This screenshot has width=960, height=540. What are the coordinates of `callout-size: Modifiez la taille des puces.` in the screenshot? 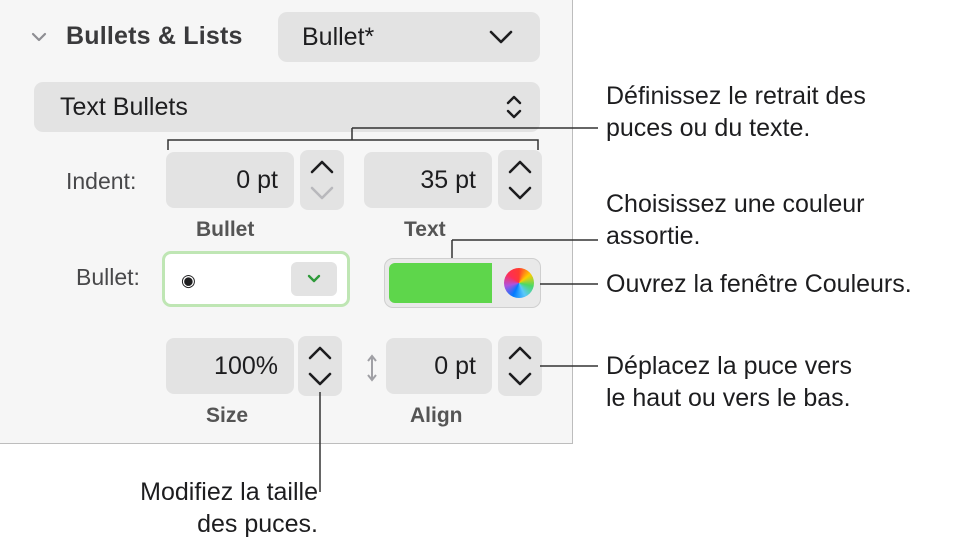 It's located at (213, 508).